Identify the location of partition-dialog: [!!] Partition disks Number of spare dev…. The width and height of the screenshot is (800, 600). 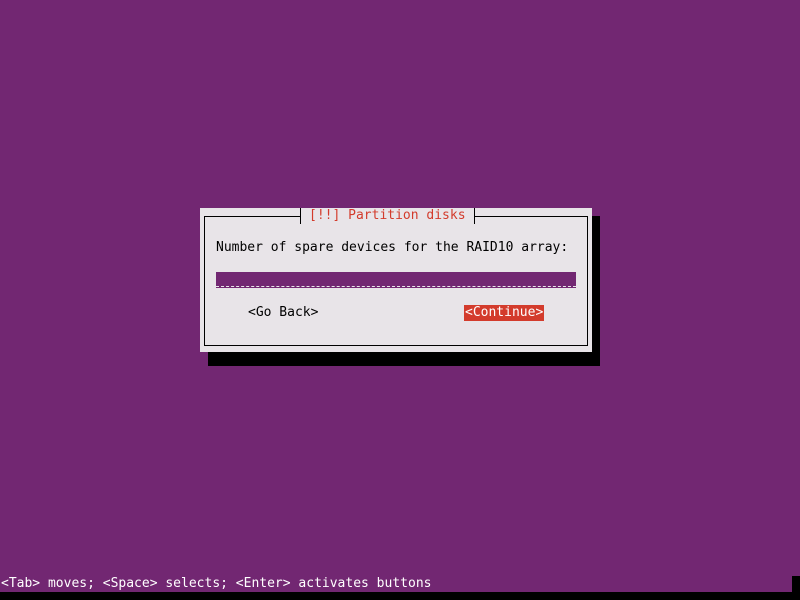
(396, 280).